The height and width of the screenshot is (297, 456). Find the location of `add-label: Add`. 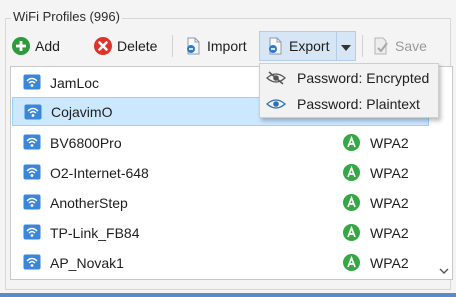

add-label: Add is located at coordinates (47, 46).